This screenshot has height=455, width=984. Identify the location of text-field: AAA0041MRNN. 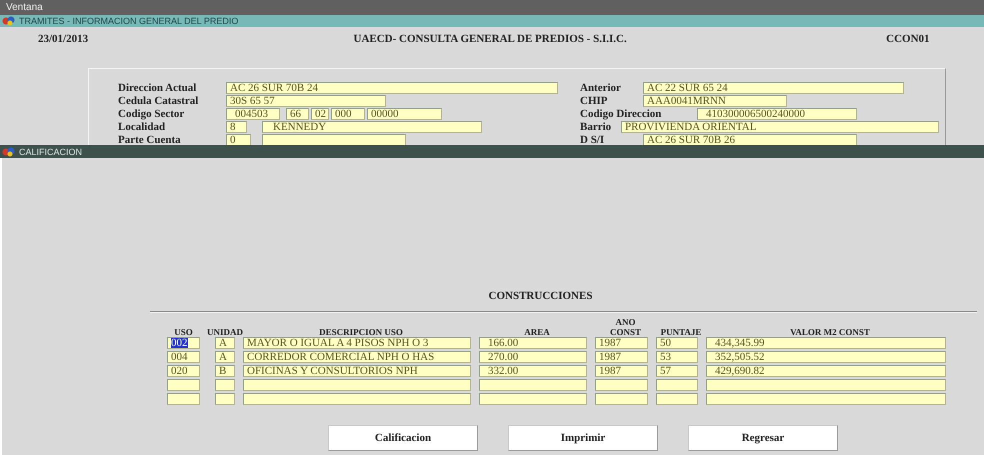
(715, 100).